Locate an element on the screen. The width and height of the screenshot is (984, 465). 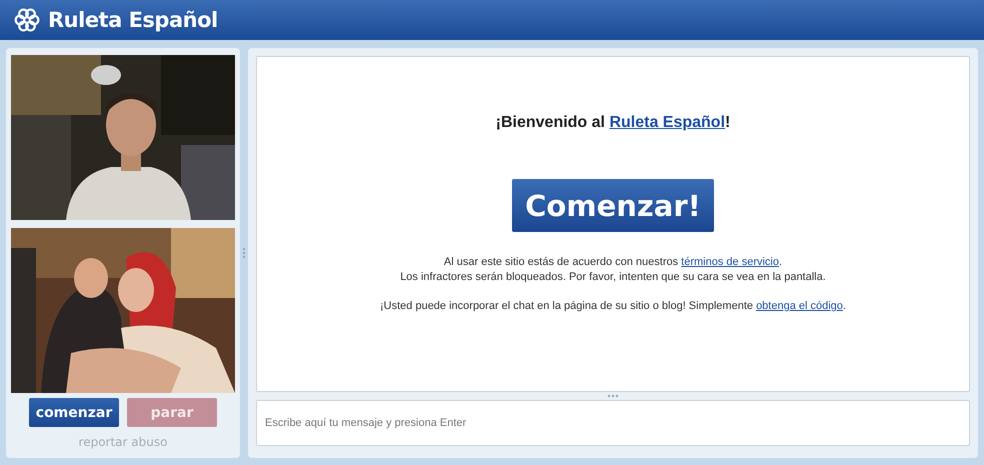
embed-text: ¡Usted puede incorporar el chat en la página de su sitio o blog! Simplemente obtenga el código. is located at coordinates (613, 306).